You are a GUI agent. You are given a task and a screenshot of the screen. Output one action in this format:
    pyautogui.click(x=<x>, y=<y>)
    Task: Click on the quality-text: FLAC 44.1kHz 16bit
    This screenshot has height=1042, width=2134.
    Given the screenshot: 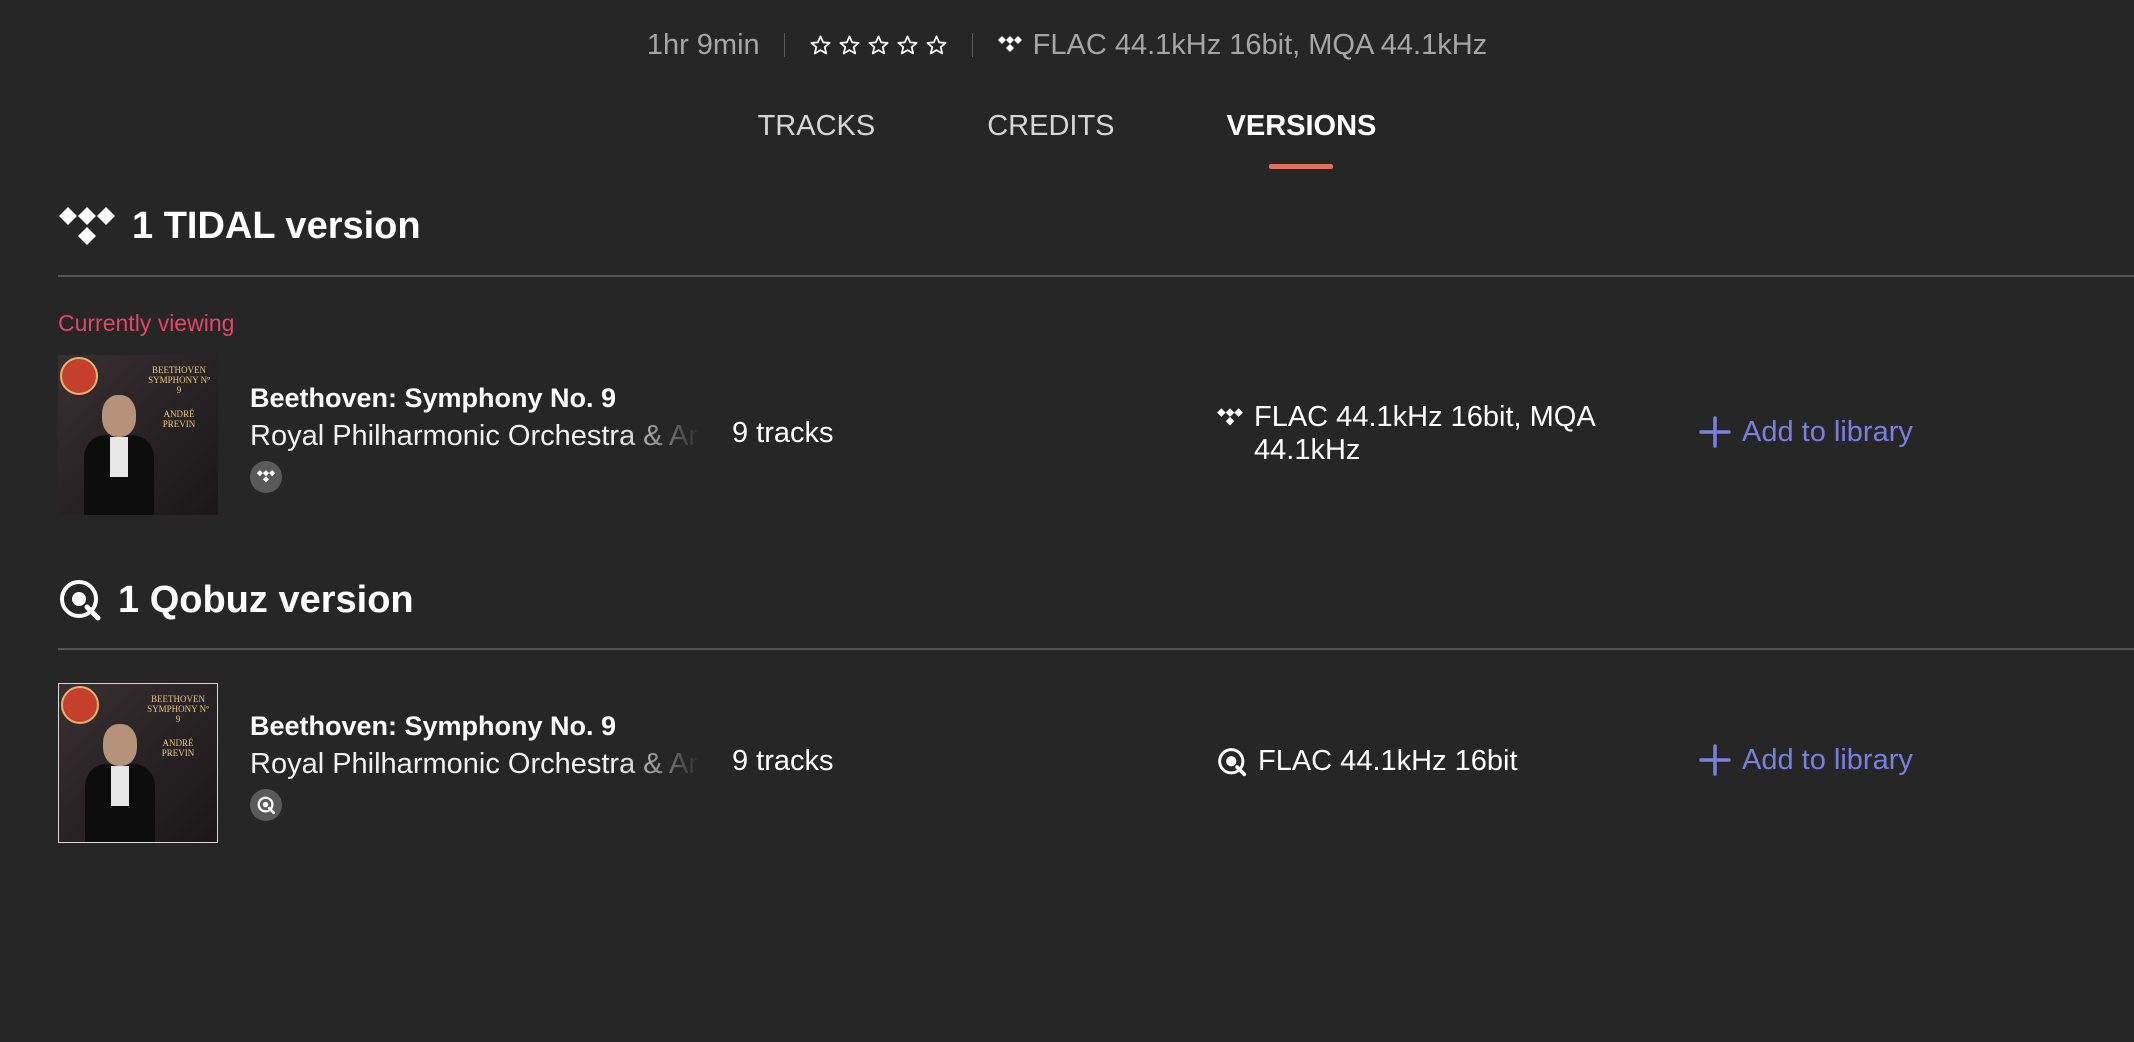 What is the action you would take?
    pyautogui.click(x=1388, y=761)
    